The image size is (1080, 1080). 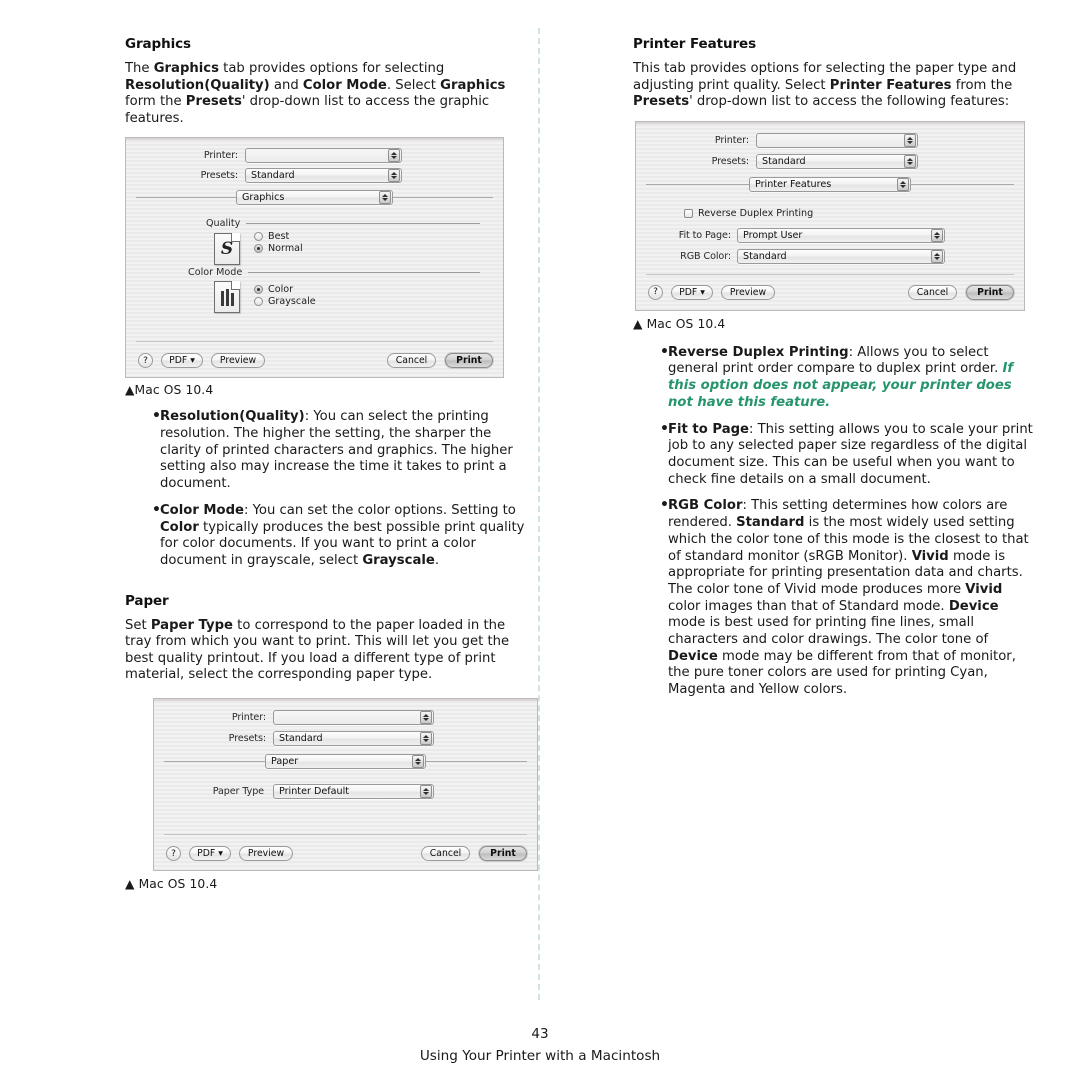 I want to click on rgb-b3: Vivid, so click(x=984, y=589).